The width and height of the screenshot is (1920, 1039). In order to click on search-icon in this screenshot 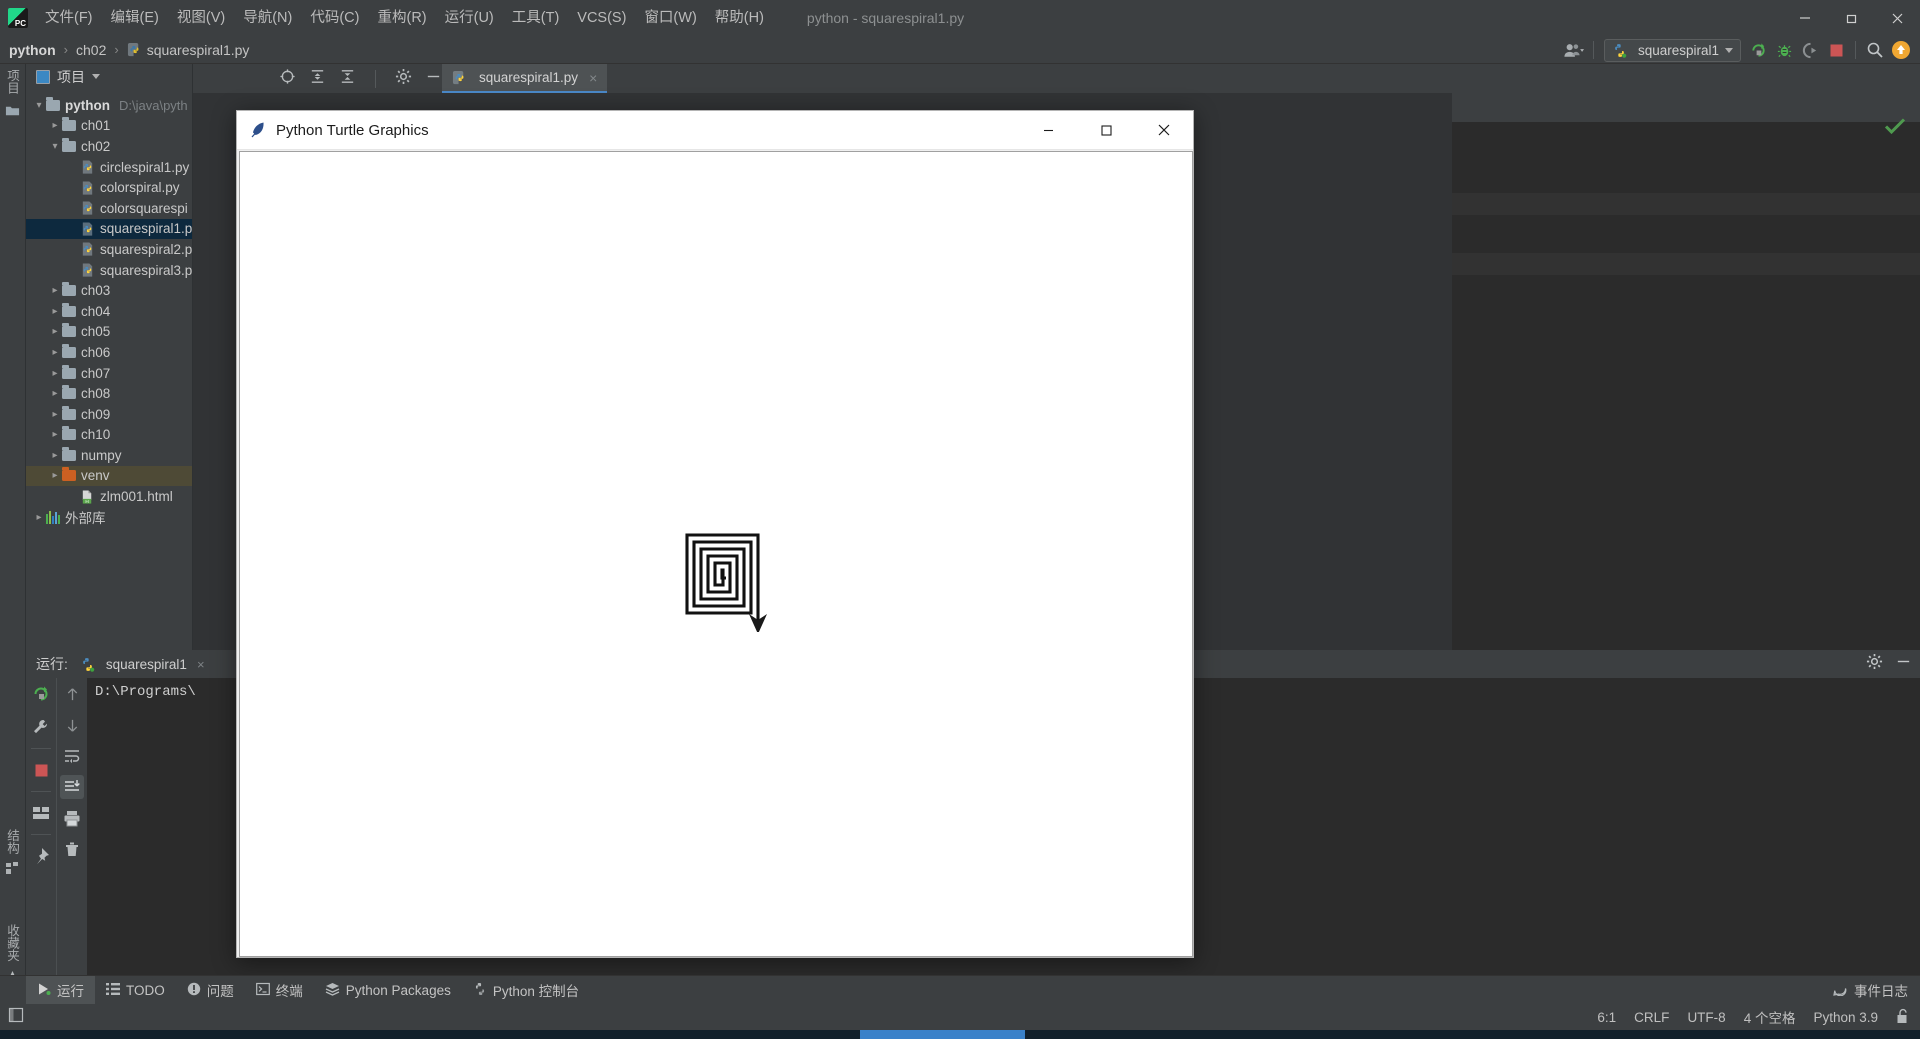, I will do `click(1875, 50)`.